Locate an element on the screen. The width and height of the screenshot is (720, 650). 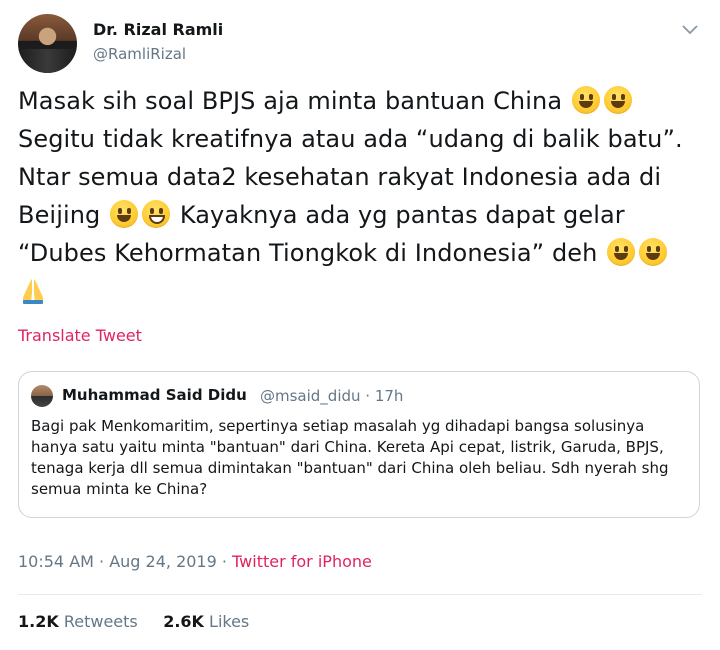
folded-hands-icon is located at coordinates (33, 290).